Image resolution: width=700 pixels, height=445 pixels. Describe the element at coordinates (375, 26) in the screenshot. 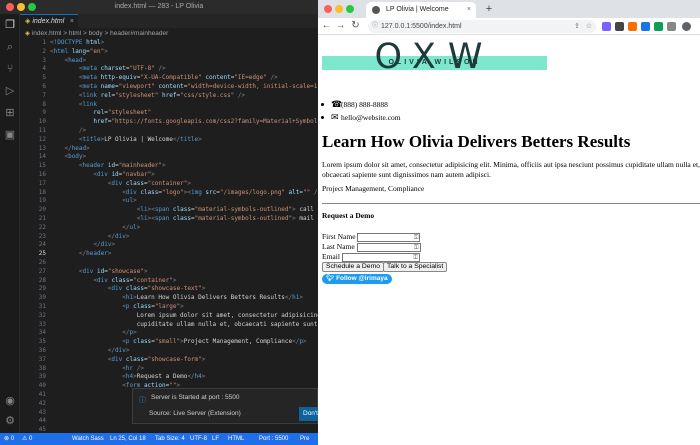

I see `site-info-icon: ⓘ` at that location.